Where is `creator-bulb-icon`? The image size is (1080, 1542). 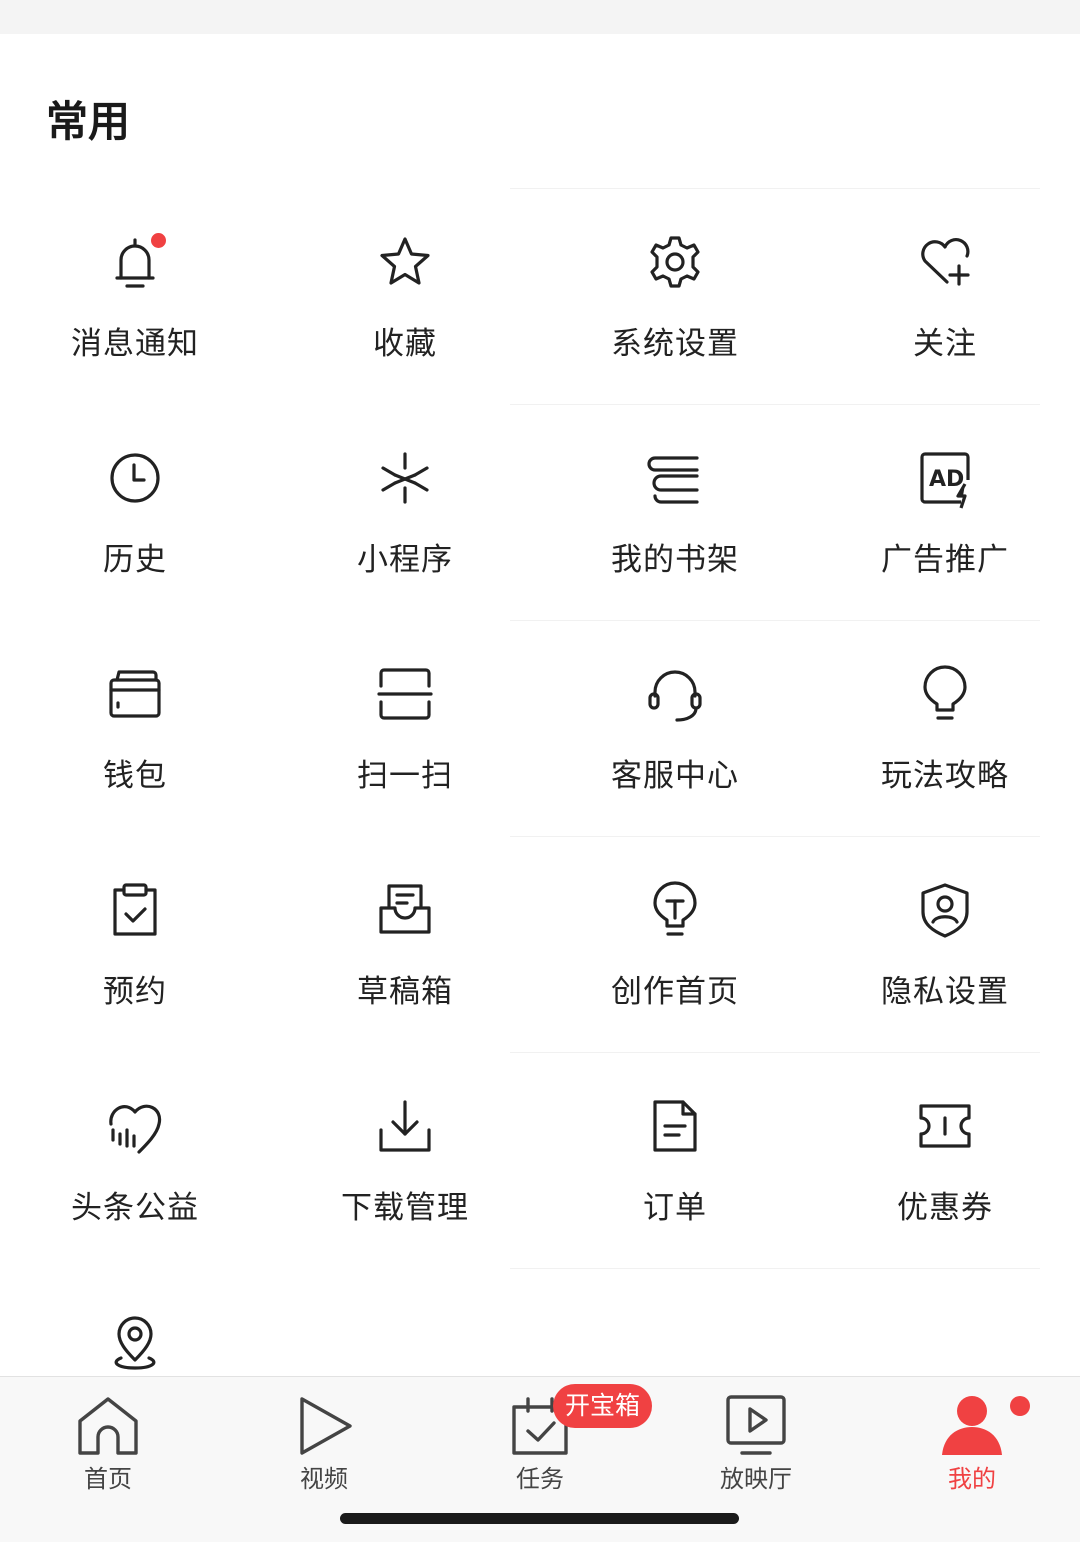
creator-bulb-icon is located at coordinates (675, 909).